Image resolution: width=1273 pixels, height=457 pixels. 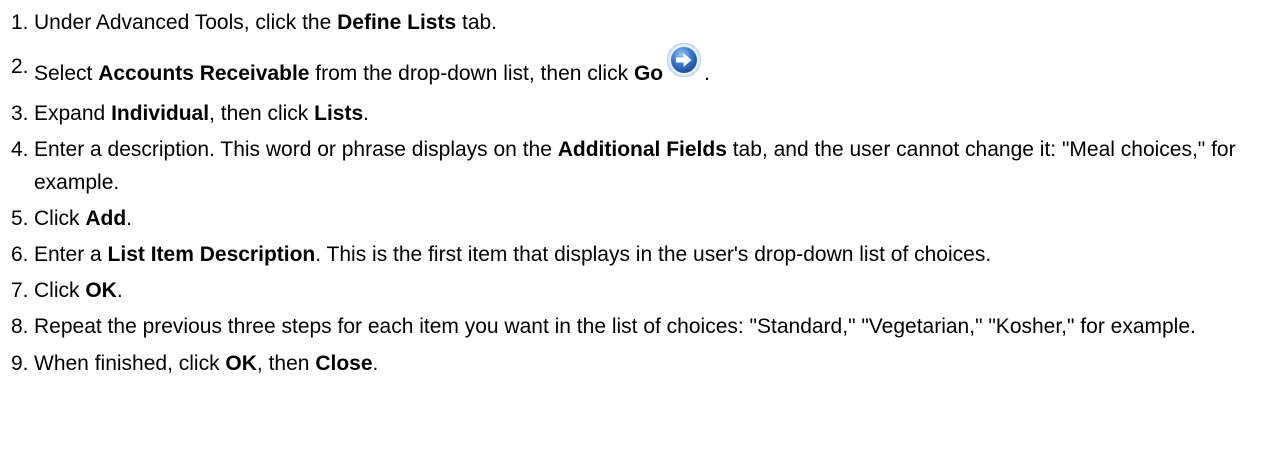 What do you see at coordinates (642, 149) in the screenshot?
I see `ui-term-additional-fields: Additional Fields` at bounding box center [642, 149].